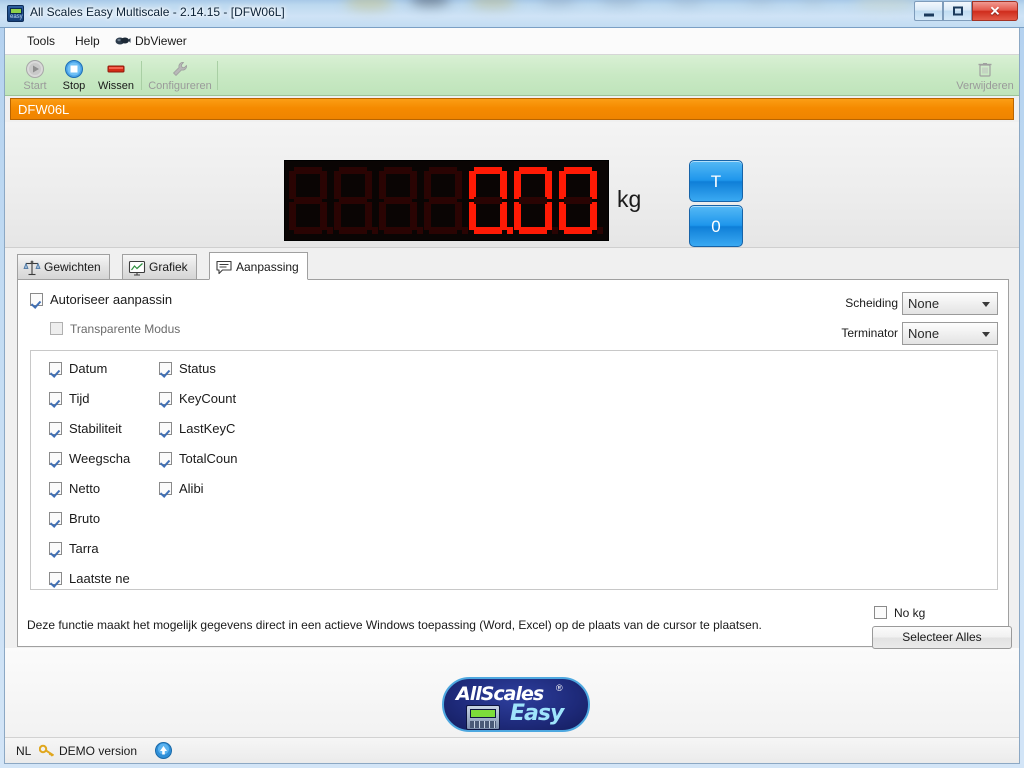 The width and height of the screenshot is (1024, 768). What do you see at coordinates (512, 41) in the screenshot?
I see `menu-bar: Tools Help DbViewer` at bounding box center [512, 41].